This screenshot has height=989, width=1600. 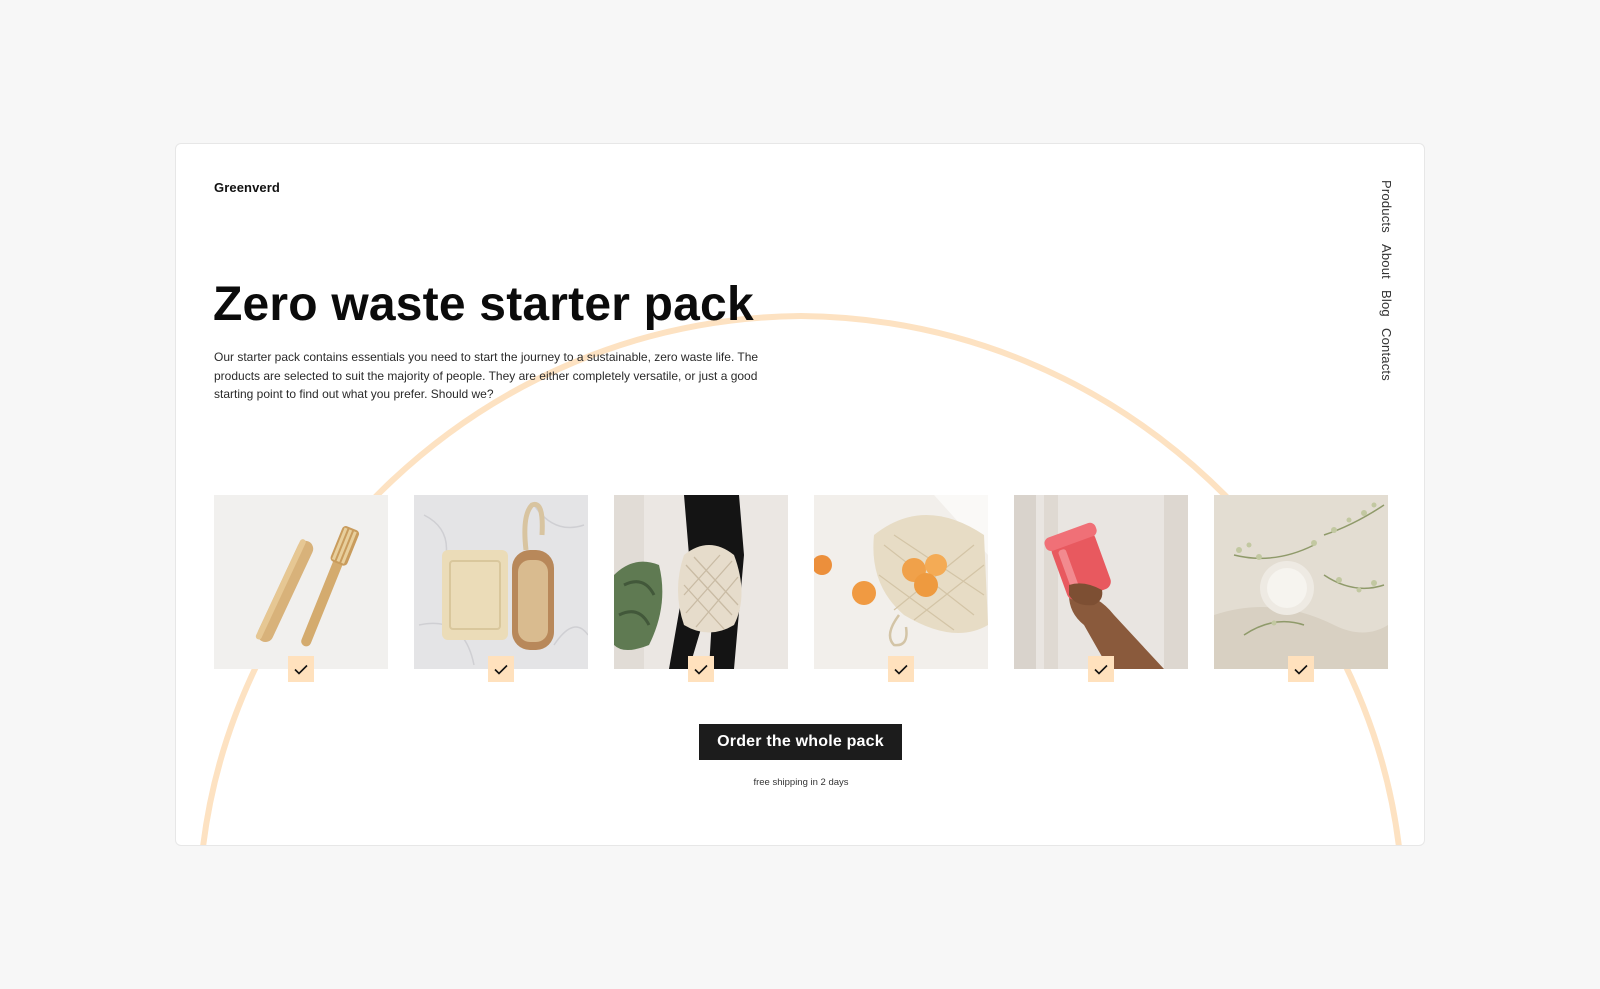 What do you see at coordinates (1386, 206) in the screenshot?
I see `nav-products: Products` at bounding box center [1386, 206].